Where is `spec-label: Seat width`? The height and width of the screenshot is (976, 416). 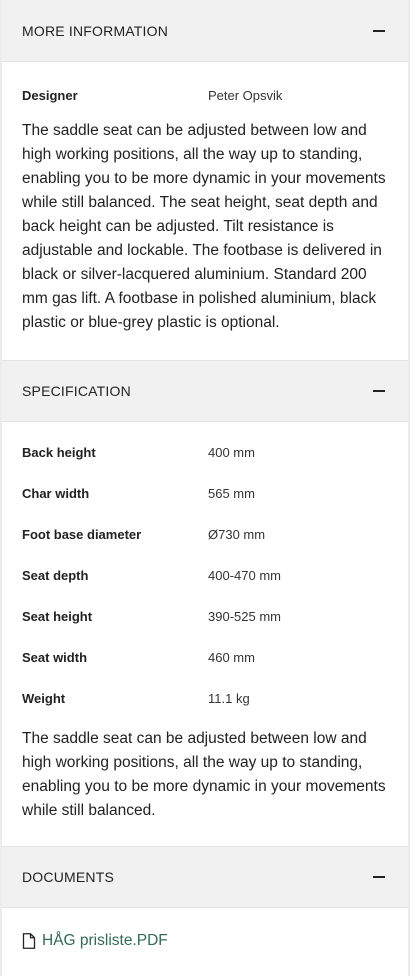
spec-label: Seat width is located at coordinates (55, 657).